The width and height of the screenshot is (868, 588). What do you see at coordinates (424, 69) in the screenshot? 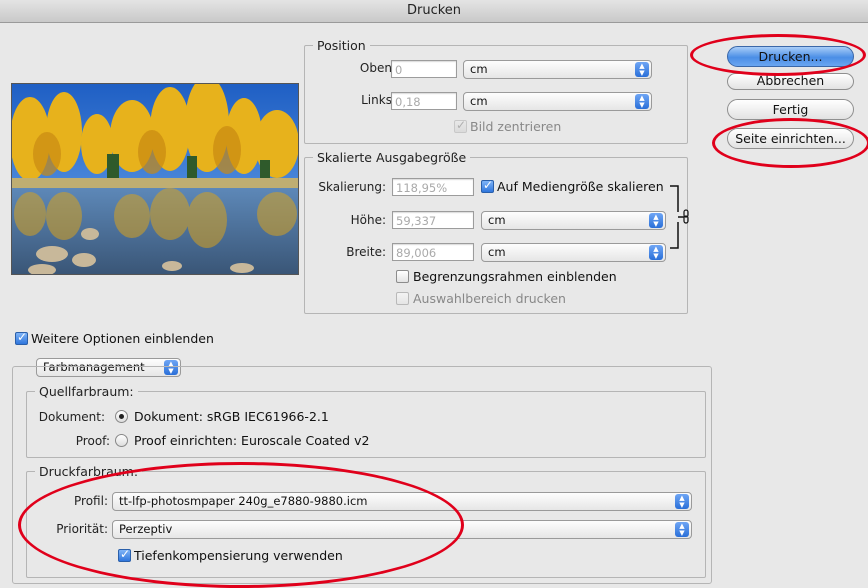
I see `top-field: 0` at bounding box center [424, 69].